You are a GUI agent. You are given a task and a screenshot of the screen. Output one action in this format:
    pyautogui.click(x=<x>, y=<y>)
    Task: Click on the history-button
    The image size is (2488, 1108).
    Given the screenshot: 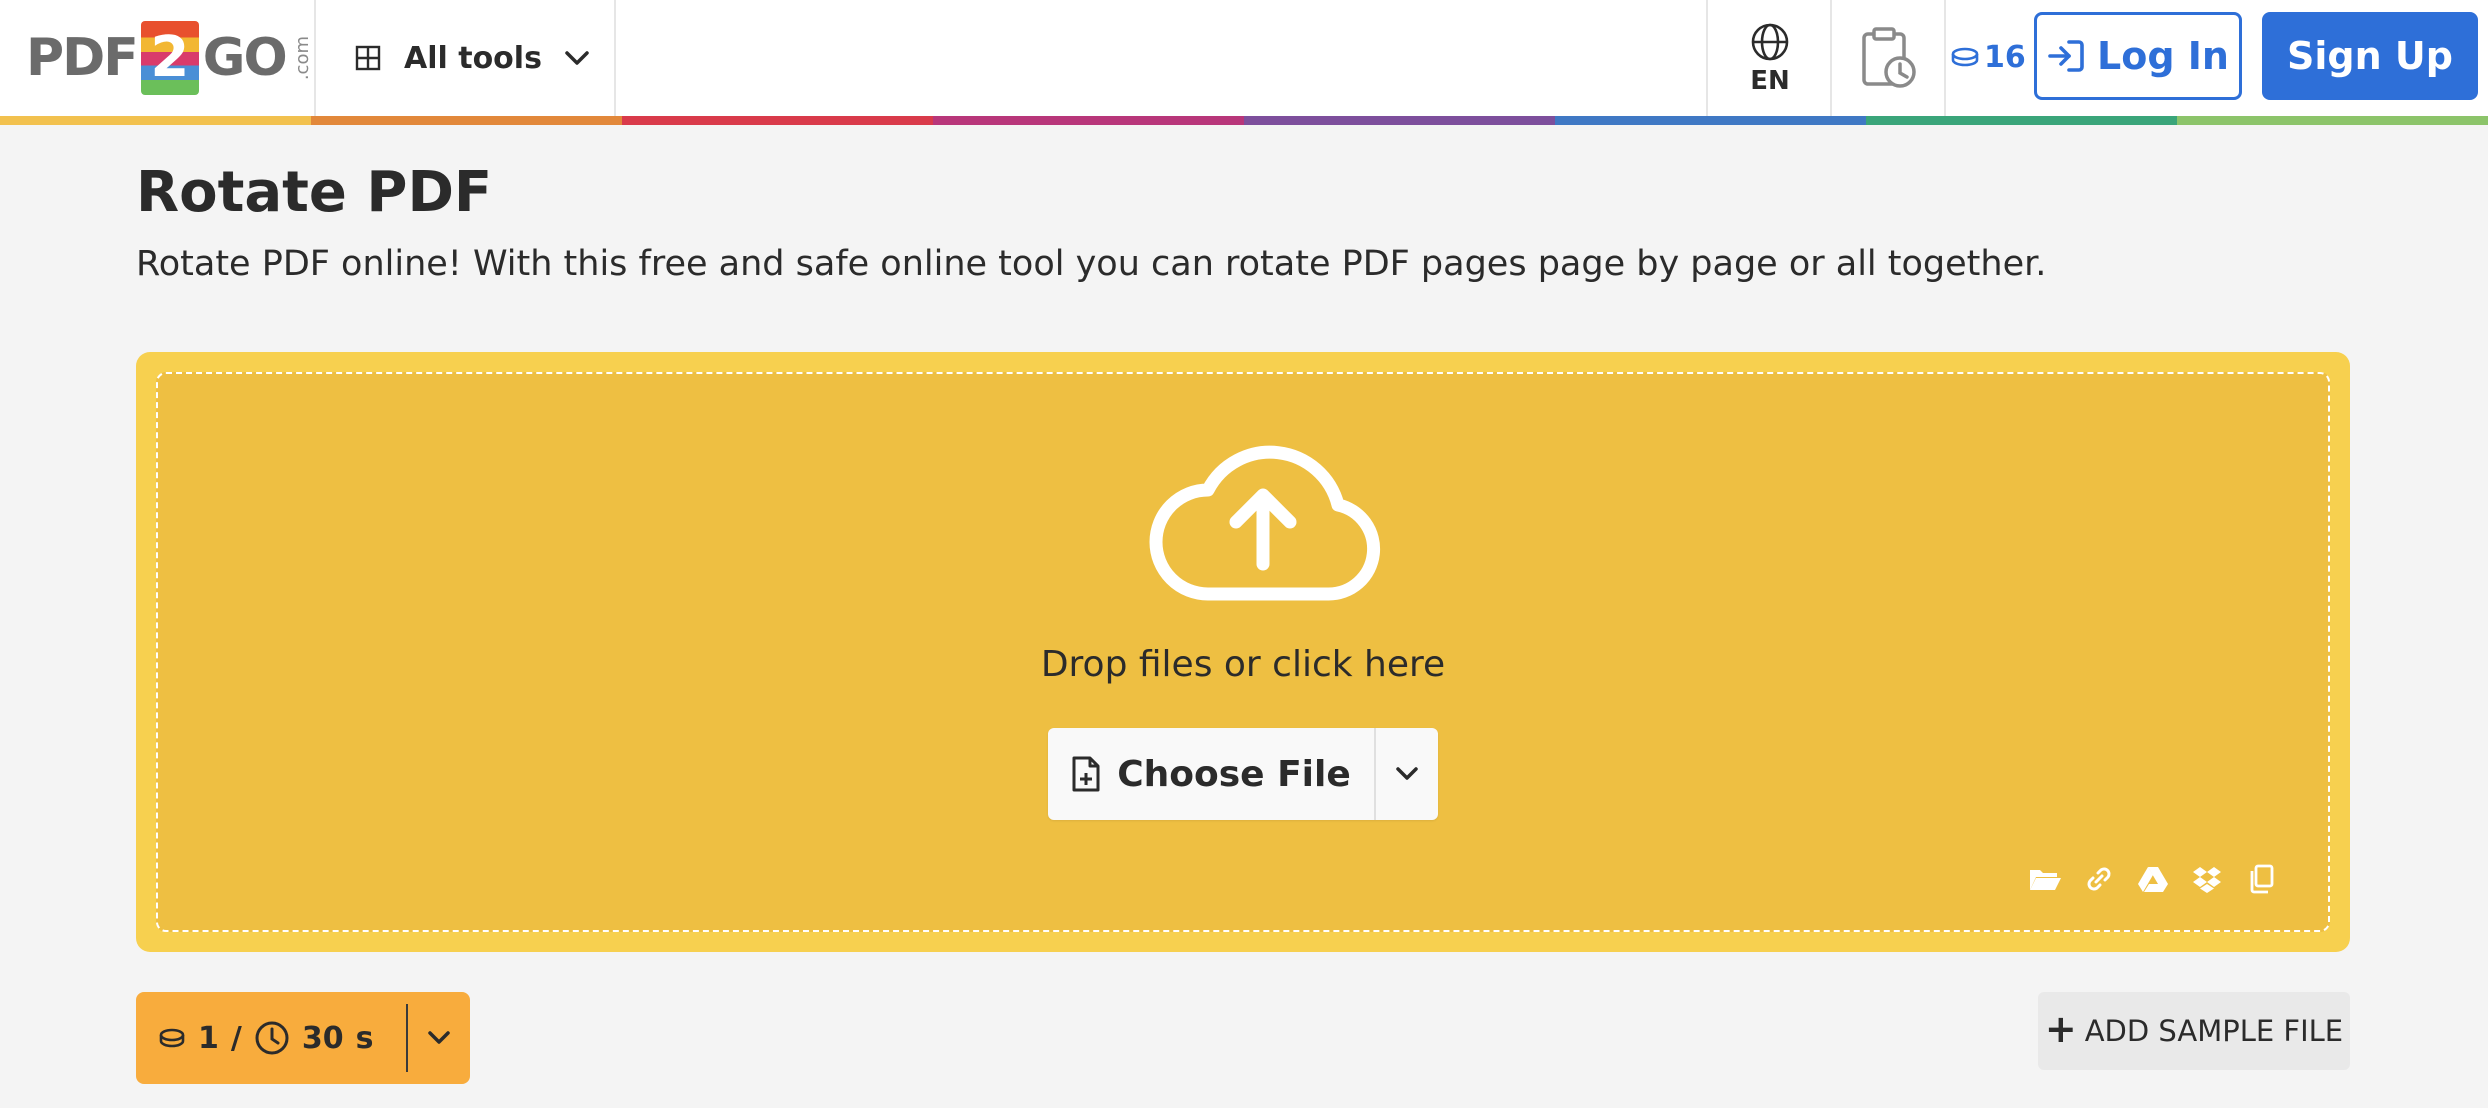 What is the action you would take?
    pyautogui.click(x=1888, y=58)
    